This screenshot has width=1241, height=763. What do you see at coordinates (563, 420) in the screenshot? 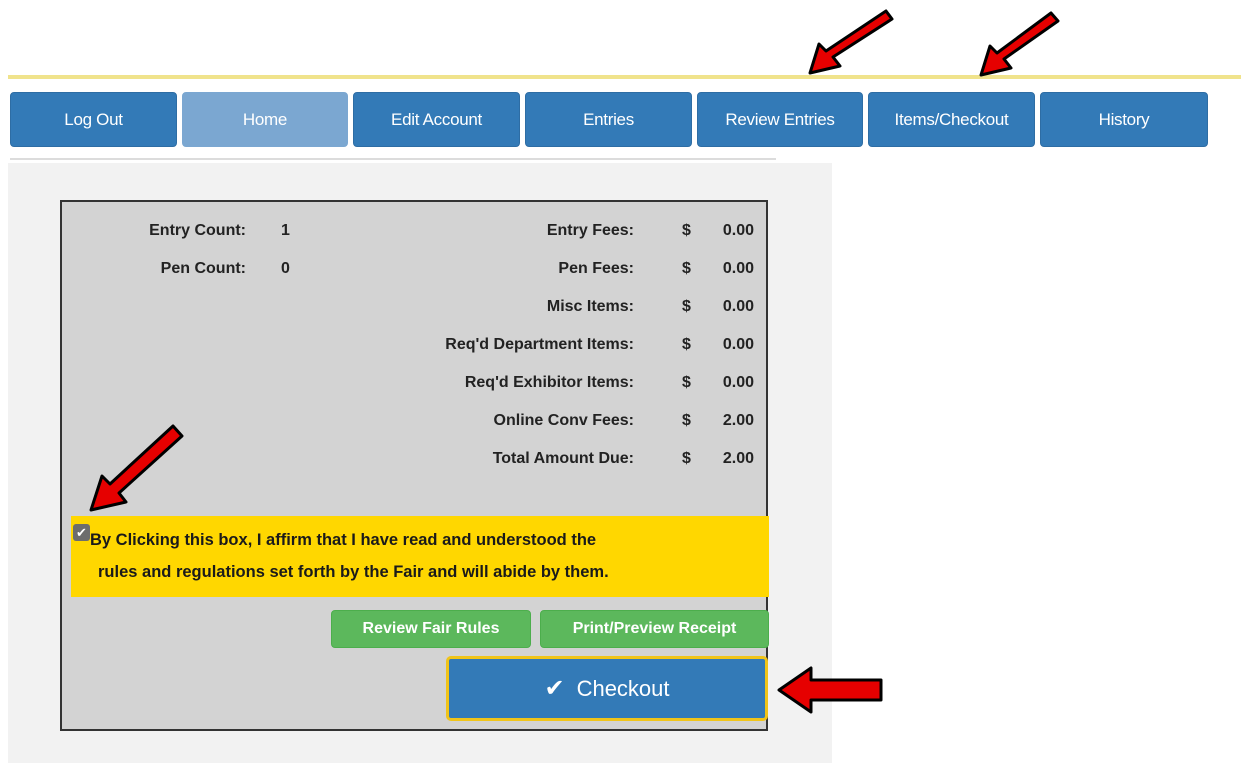
I see `fee-label: Online Conv Fees:` at bounding box center [563, 420].